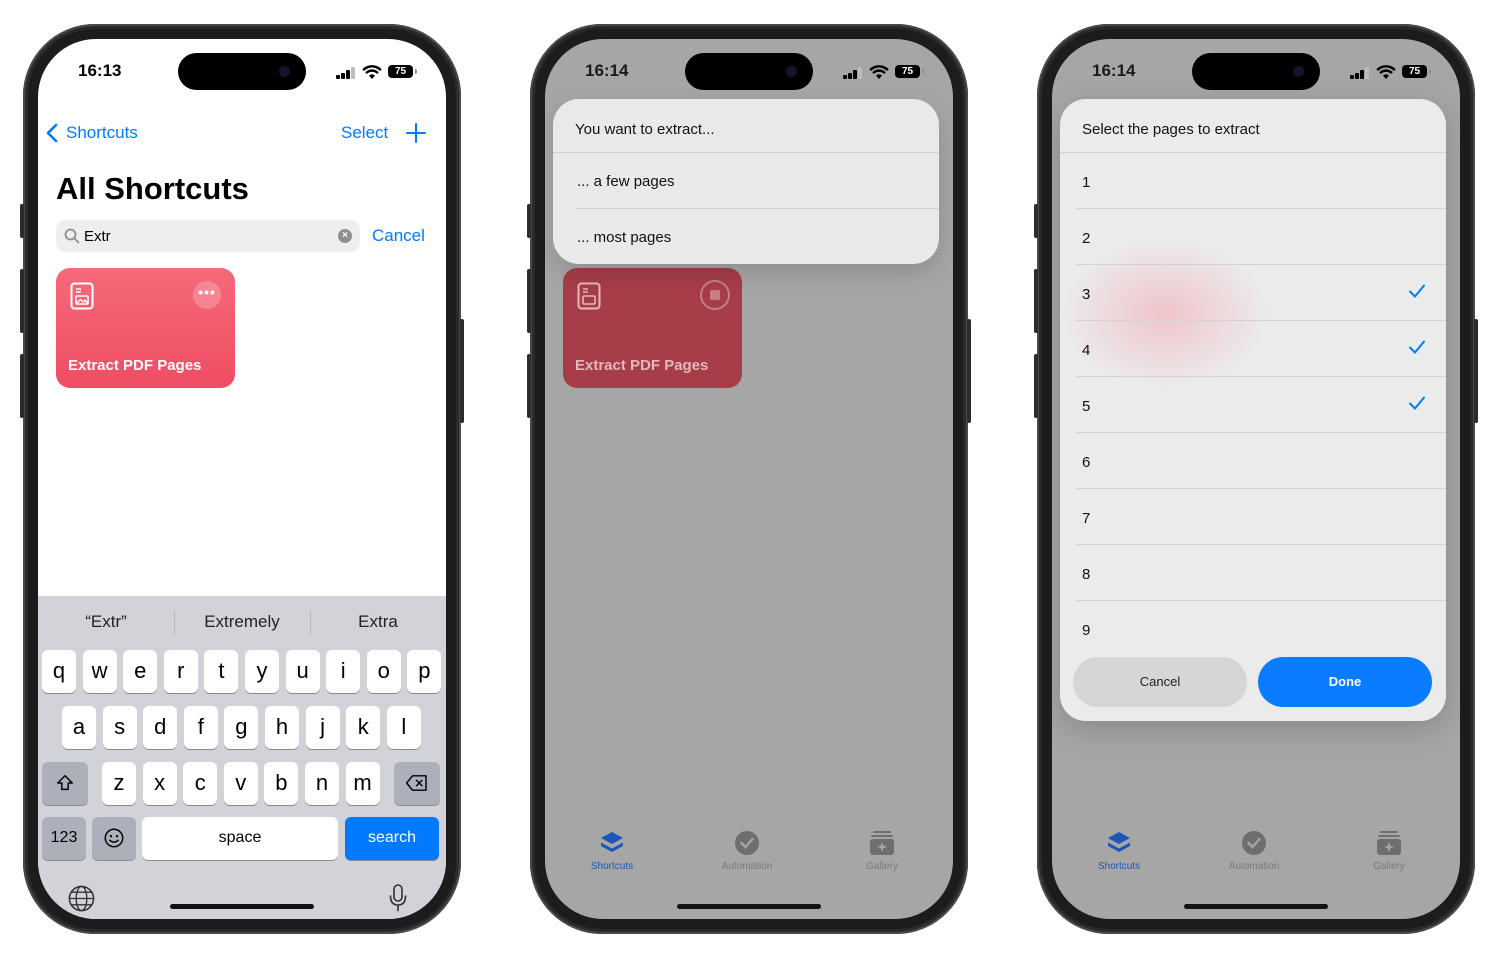 The width and height of the screenshot is (1500, 958). I want to click on battery-icon: 75, so click(909, 71).